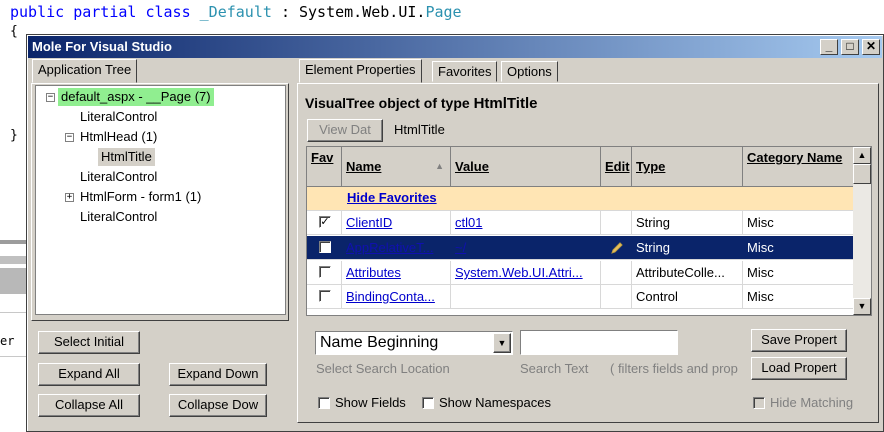 Image resolution: width=884 pixels, height=432 pixels. Describe the element at coordinates (89, 342) in the screenshot. I see `select-initial-button: Select Initial` at that location.